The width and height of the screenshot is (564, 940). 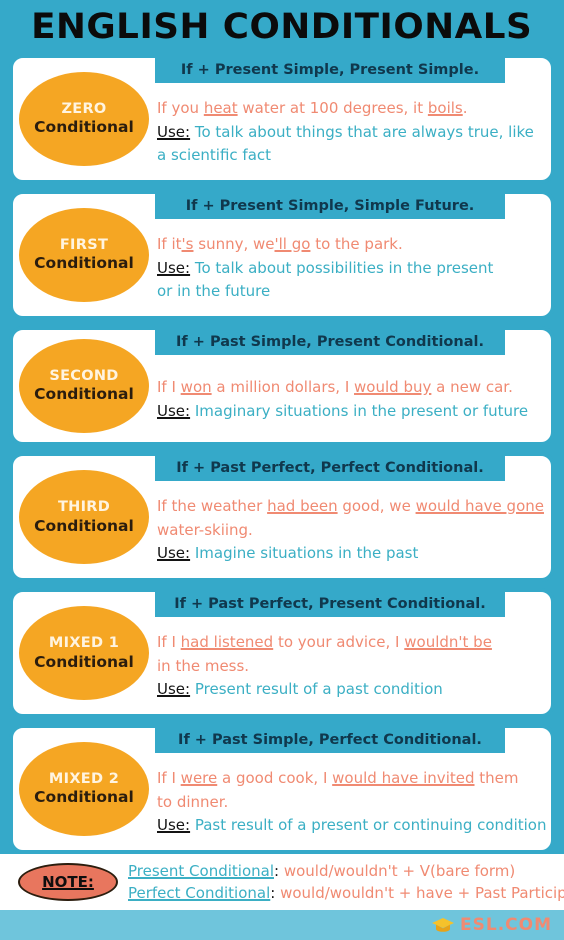 What do you see at coordinates (479, 506) in the screenshot?
I see `example-highlight-2: would have gone` at bounding box center [479, 506].